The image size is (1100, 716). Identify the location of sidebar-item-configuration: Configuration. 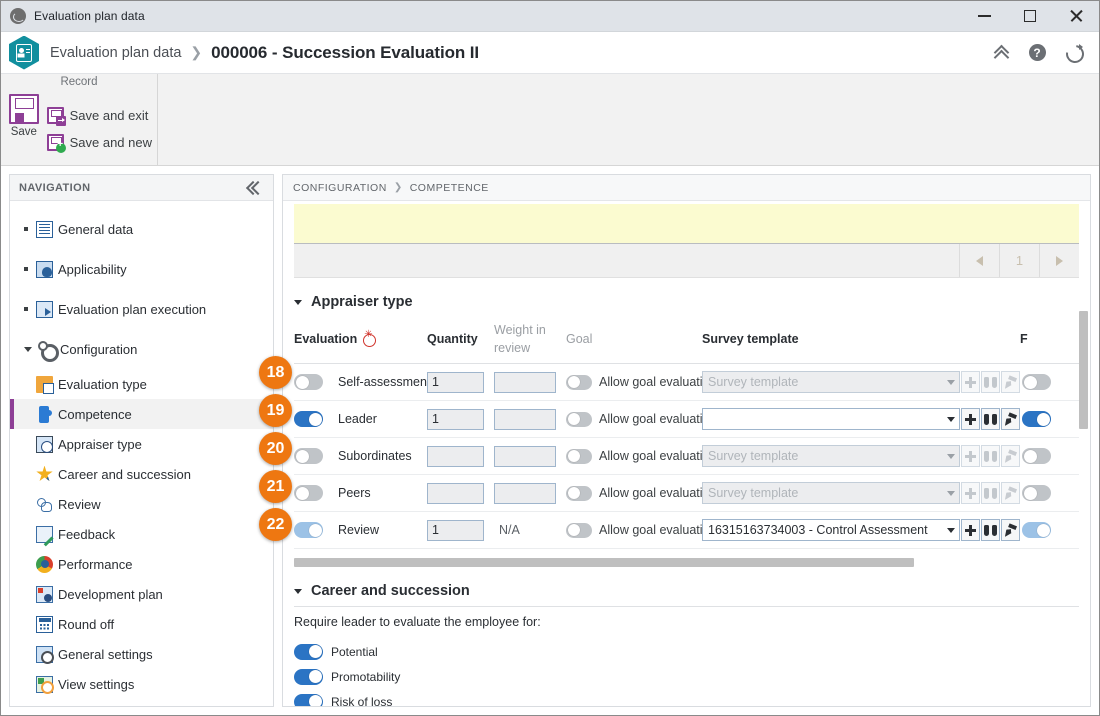
(141, 349).